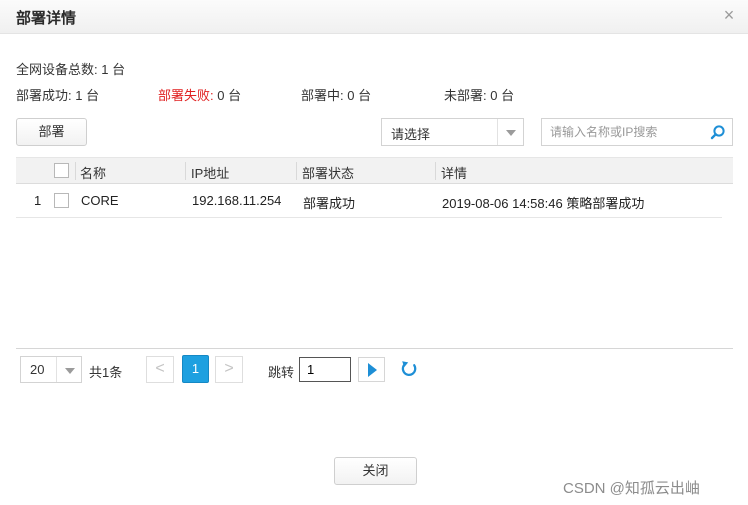  What do you see at coordinates (718, 132) in the screenshot?
I see `search-icon` at bounding box center [718, 132].